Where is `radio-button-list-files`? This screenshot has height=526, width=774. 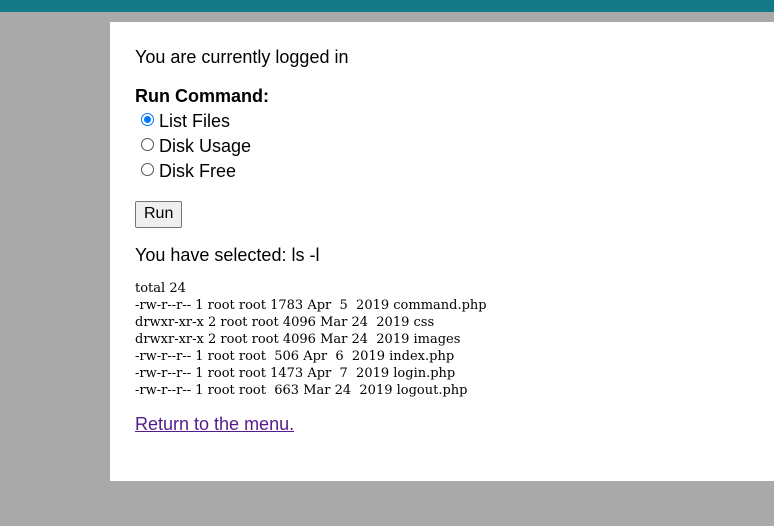
radio-button-list-files is located at coordinates (147, 119).